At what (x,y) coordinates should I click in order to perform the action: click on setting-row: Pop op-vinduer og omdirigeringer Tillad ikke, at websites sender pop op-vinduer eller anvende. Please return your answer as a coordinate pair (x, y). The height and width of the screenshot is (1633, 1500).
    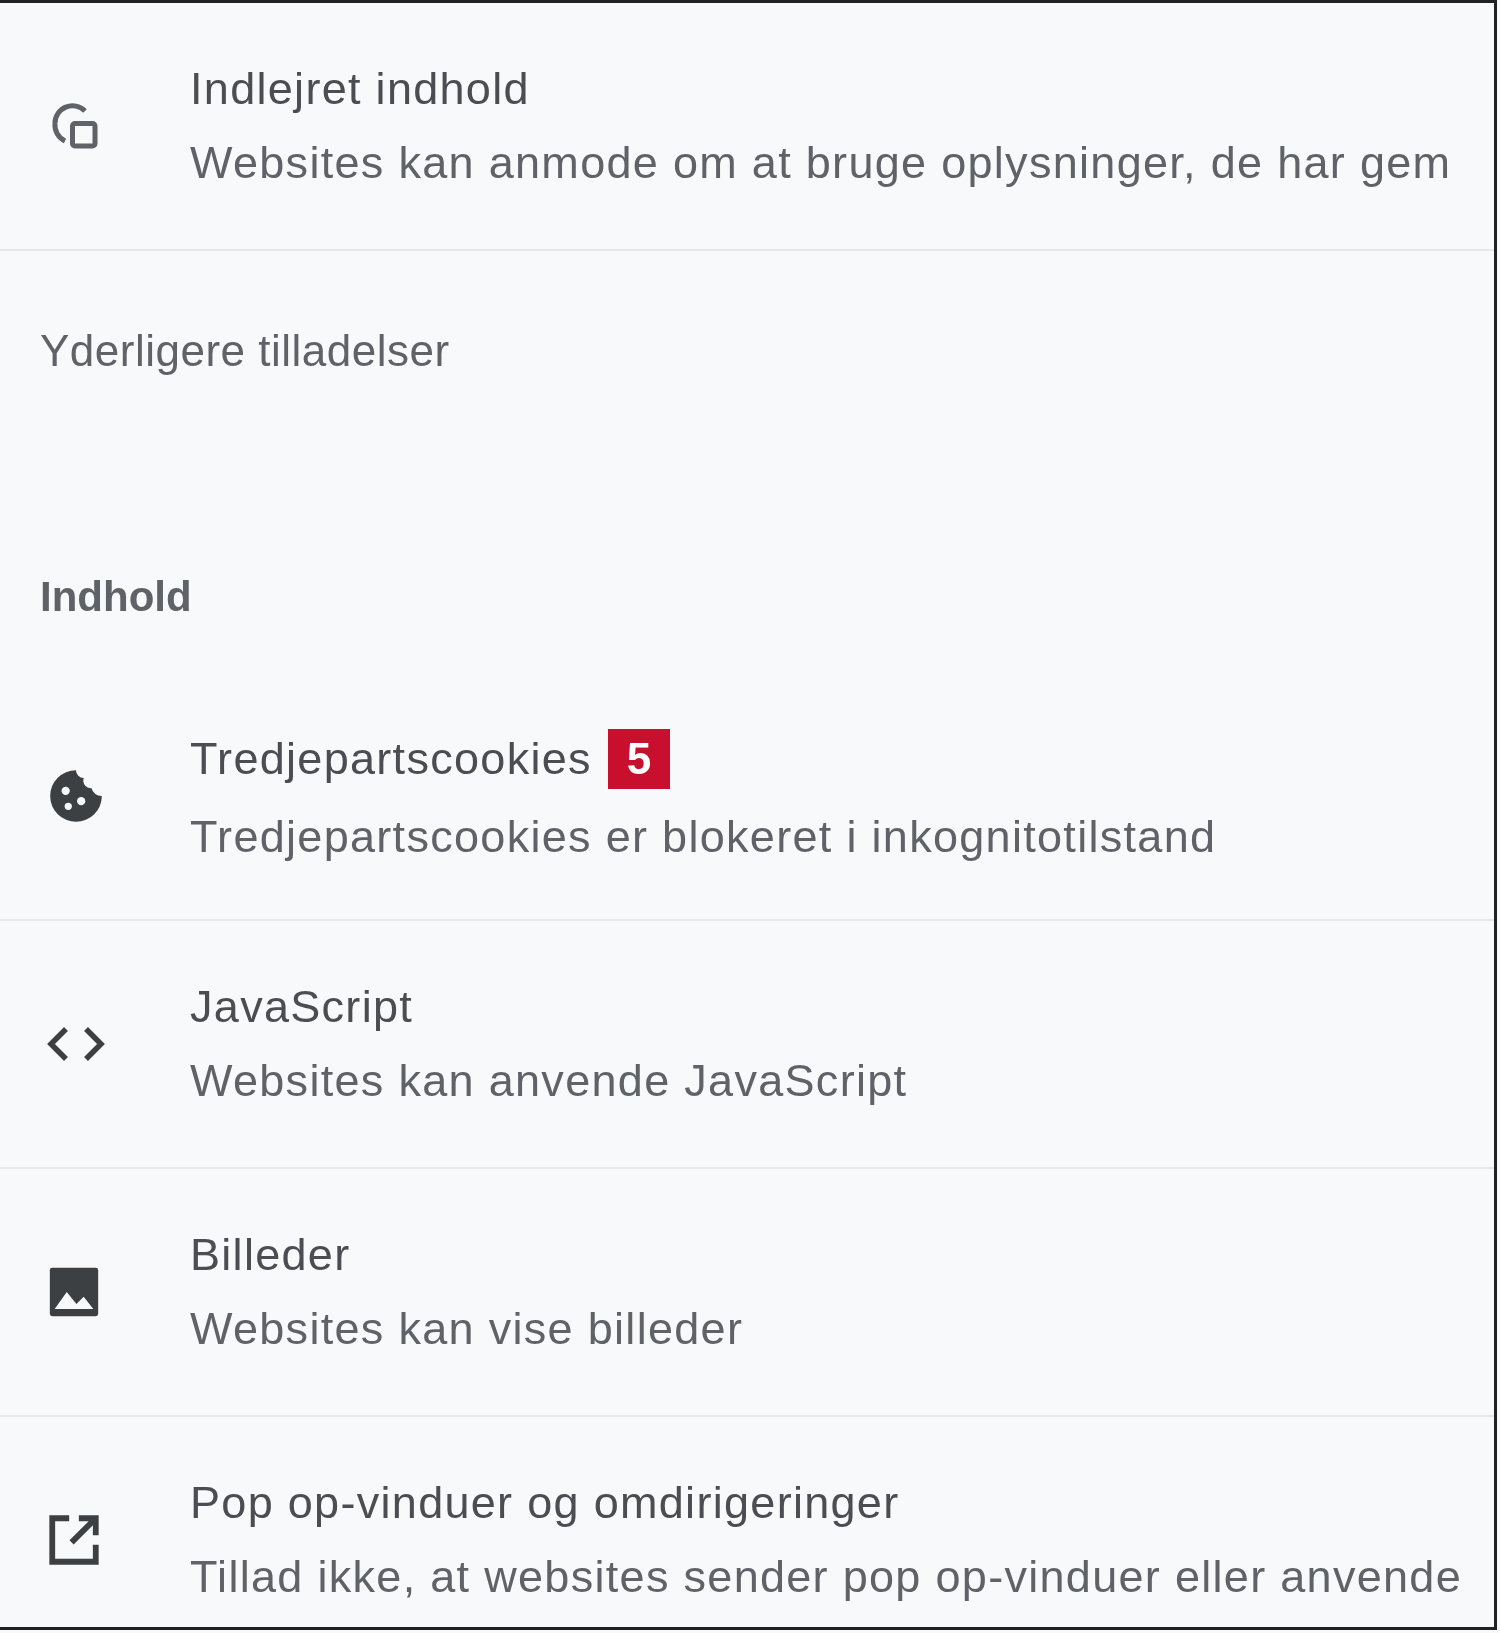
    Looking at the image, I should click on (747, 1522).